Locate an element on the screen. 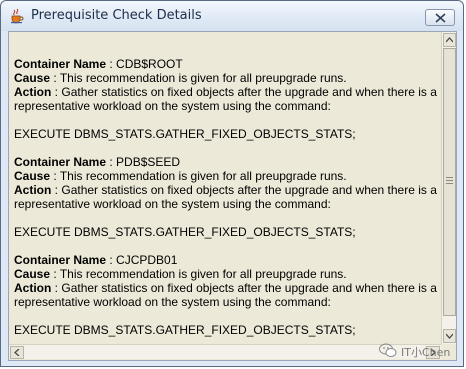 This screenshot has height=369, width=466. container-line: Container Name : PDB$SEED is located at coordinates (227, 162).